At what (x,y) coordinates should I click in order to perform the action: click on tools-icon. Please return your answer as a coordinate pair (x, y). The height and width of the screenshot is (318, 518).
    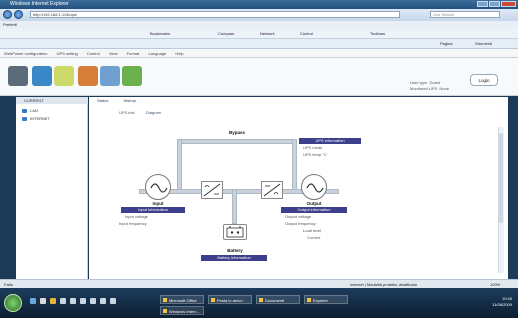
    Looking at the image, I should click on (88, 76).